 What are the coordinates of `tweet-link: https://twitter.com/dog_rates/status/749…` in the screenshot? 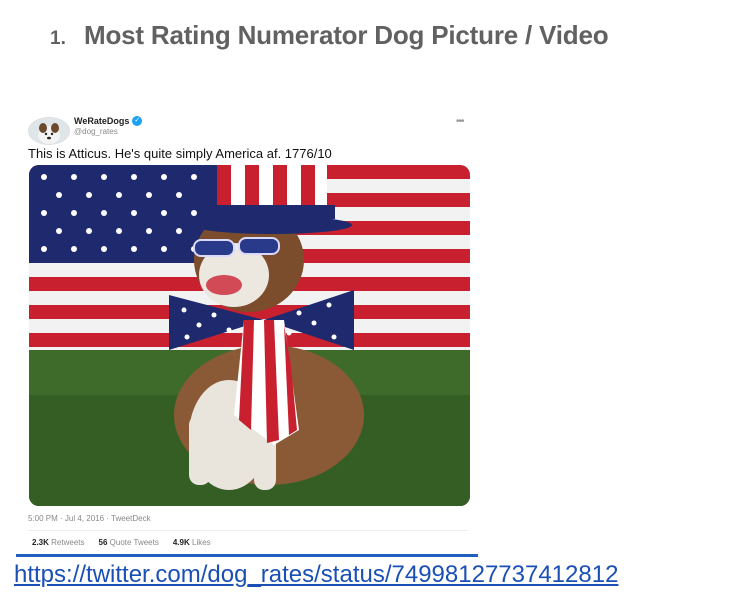 It's located at (316, 575).